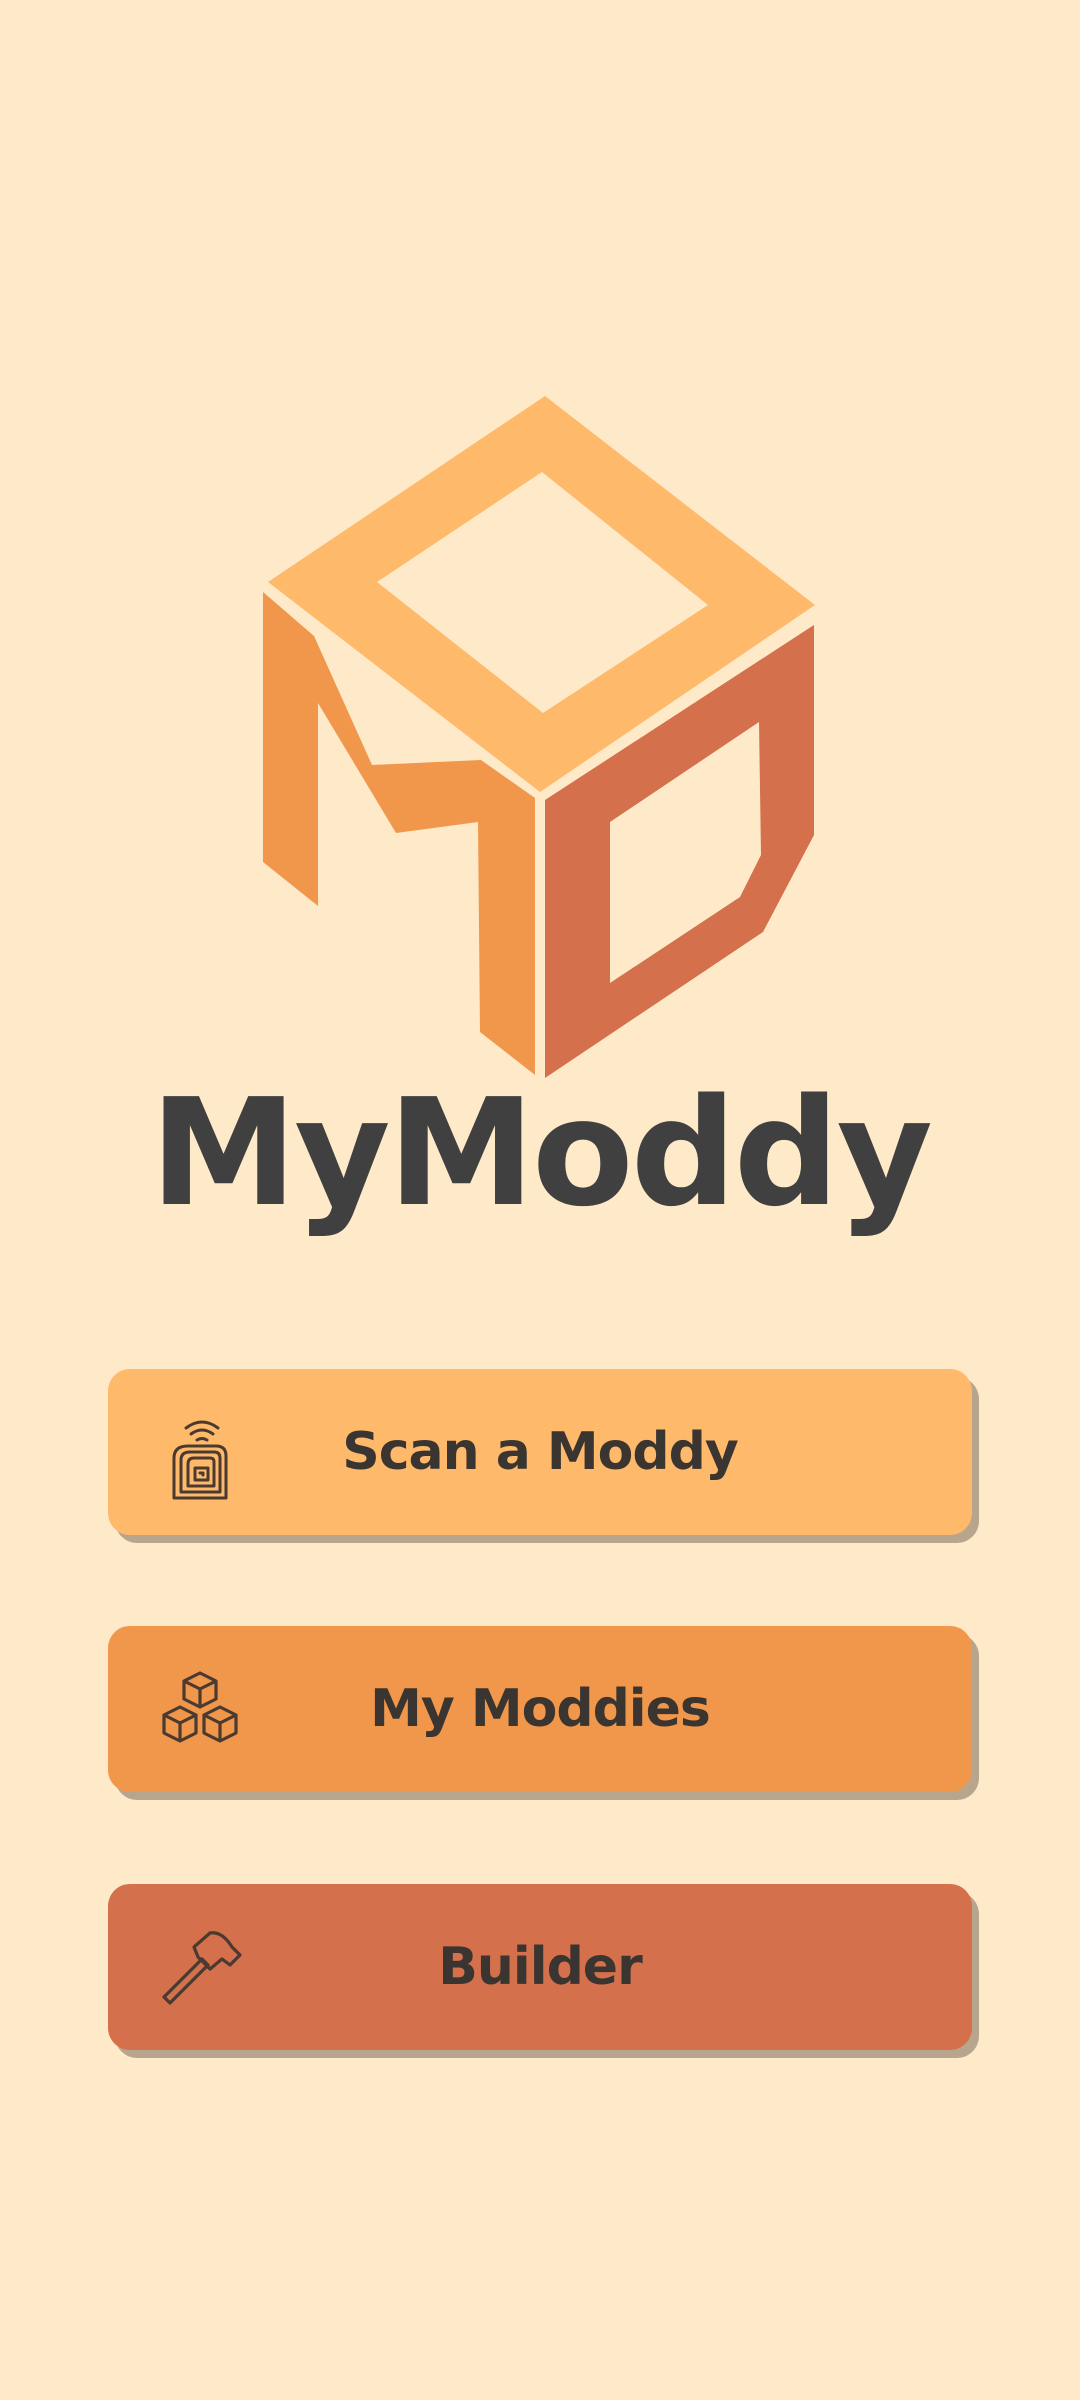 The image size is (1080, 2400). I want to click on scan-moddy-button: Scan a Moddy, so click(540, 1452).